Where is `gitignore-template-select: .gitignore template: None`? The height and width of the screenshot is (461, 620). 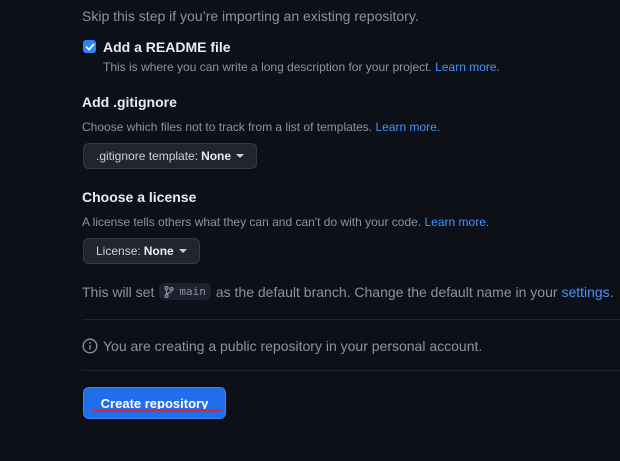 gitignore-template-select: .gitignore template: None is located at coordinates (170, 156).